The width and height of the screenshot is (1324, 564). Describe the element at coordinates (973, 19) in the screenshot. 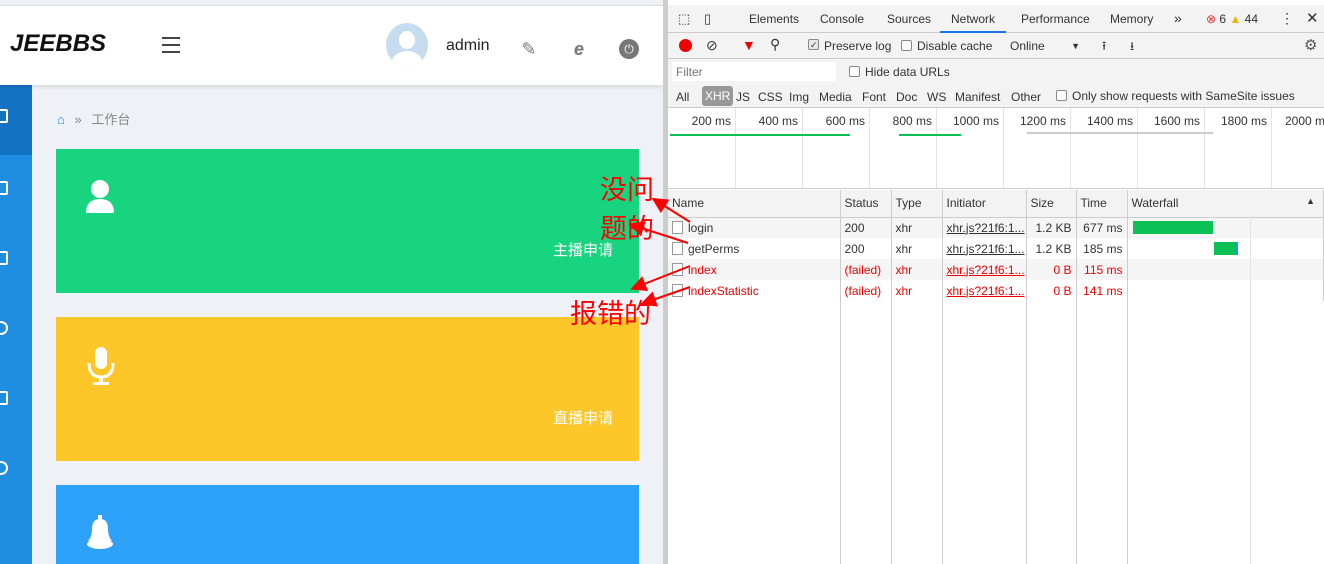

I see `tab-network: Network` at that location.